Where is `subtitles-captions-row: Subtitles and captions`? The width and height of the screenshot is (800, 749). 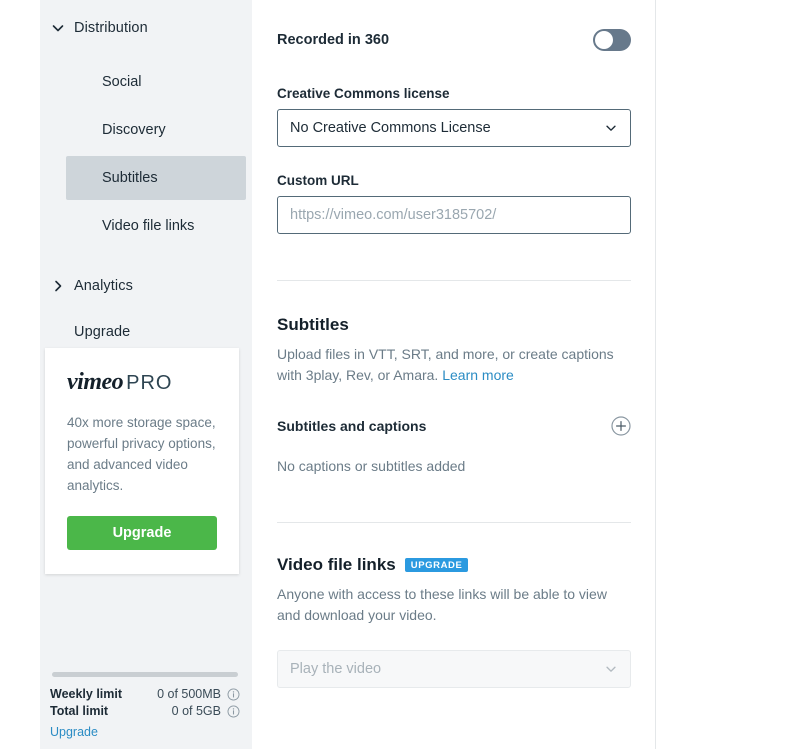
subtitles-captions-row: Subtitles and captions is located at coordinates (454, 426).